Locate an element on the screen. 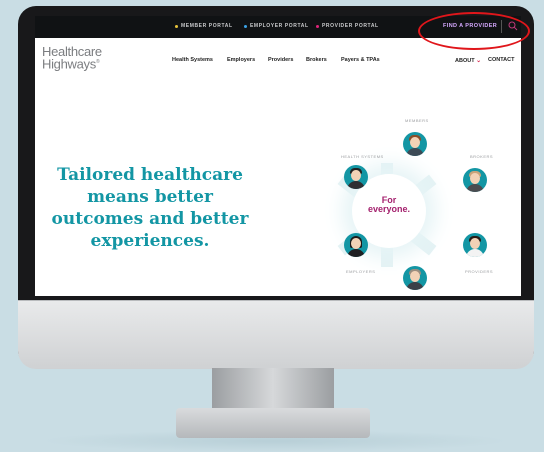 The image size is (544, 452). role-providers: PROVIDERS is located at coordinates (479, 271).